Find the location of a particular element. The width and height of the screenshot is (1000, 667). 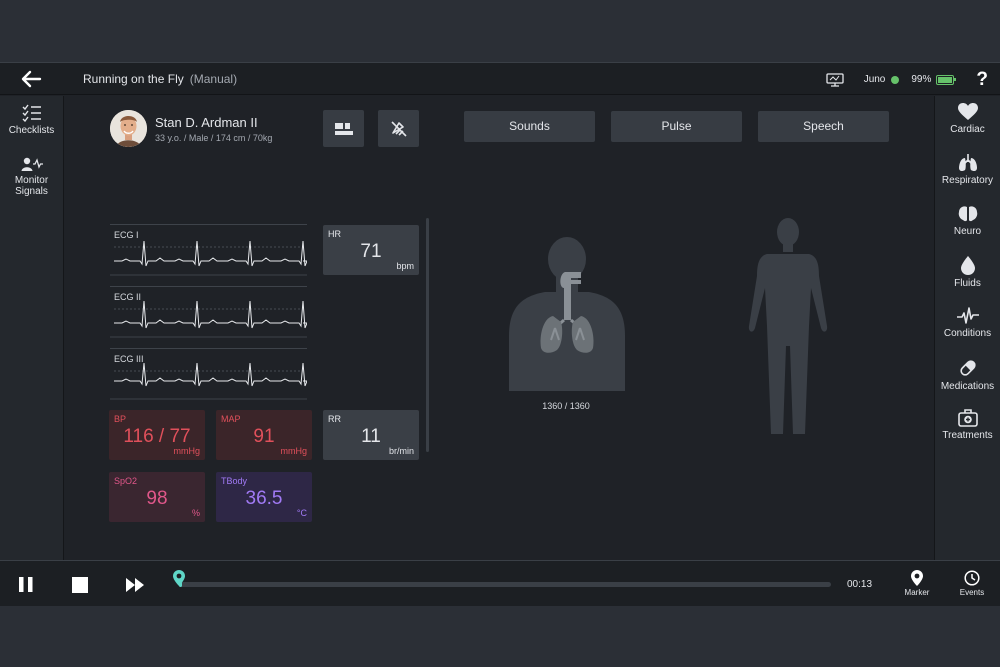

battery-fill is located at coordinates (945, 79).